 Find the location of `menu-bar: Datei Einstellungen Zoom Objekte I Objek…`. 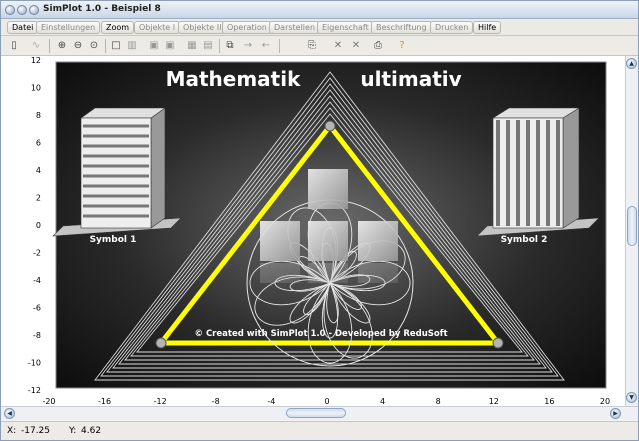

menu-bar: Datei Einstellungen Zoom Objekte I Objek… is located at coordinates (319, 27).